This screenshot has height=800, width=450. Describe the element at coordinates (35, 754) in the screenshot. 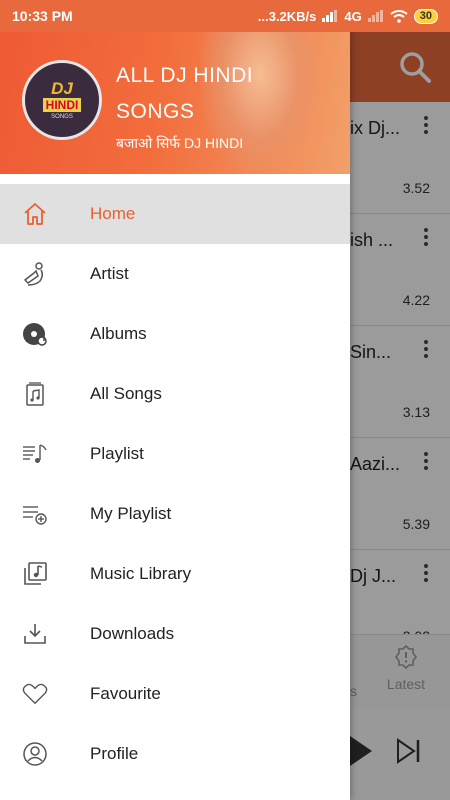

I see `profile-icon` at that location.